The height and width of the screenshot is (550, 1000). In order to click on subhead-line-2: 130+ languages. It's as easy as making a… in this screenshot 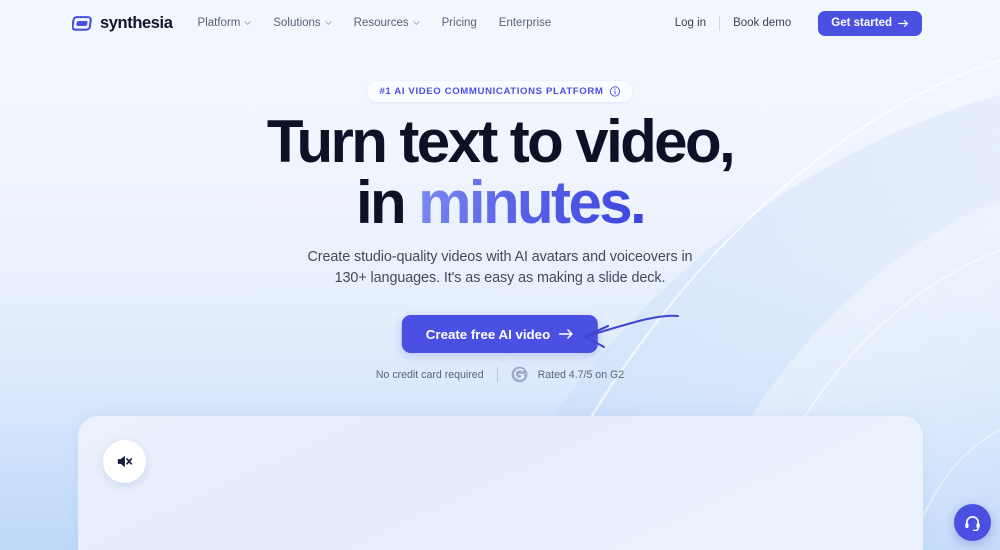, I will do `click(500, 277)`.